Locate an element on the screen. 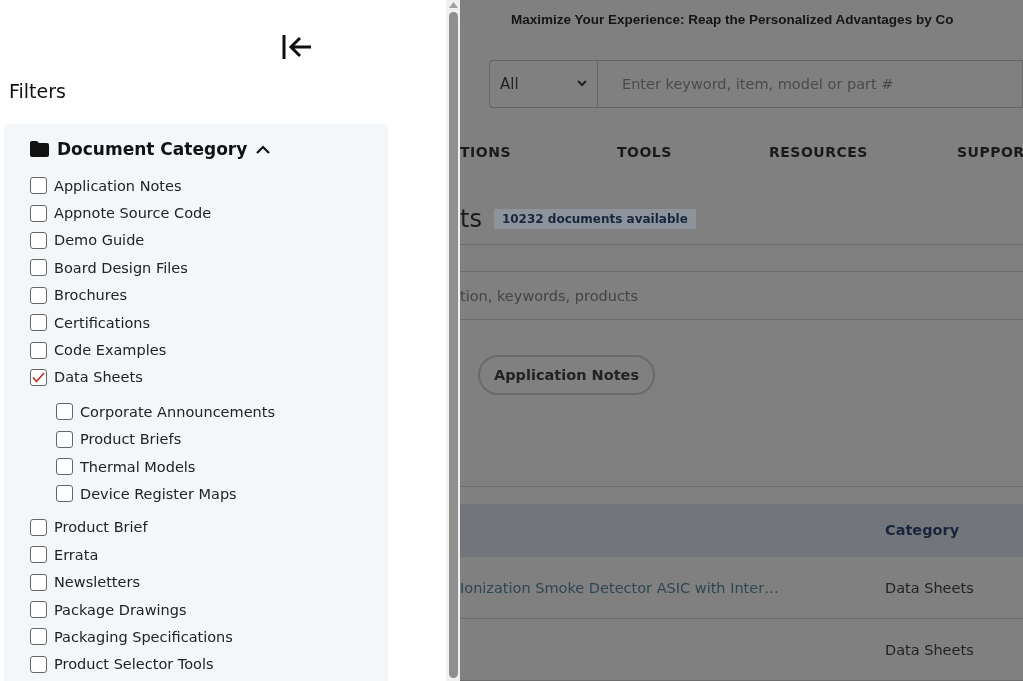 Image resolution: width=1023 pixels, height=681 pixels. filter-option: Thermal Models is located at coordinates (222, 466).